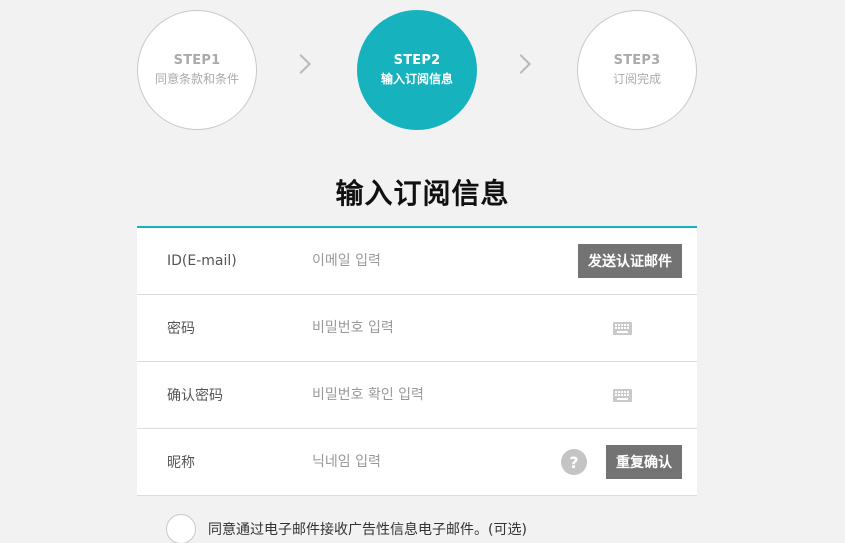 The width and height of the screenshot is (845, 543). I want to click on step-2-number: STEP2, so click(417, 60).